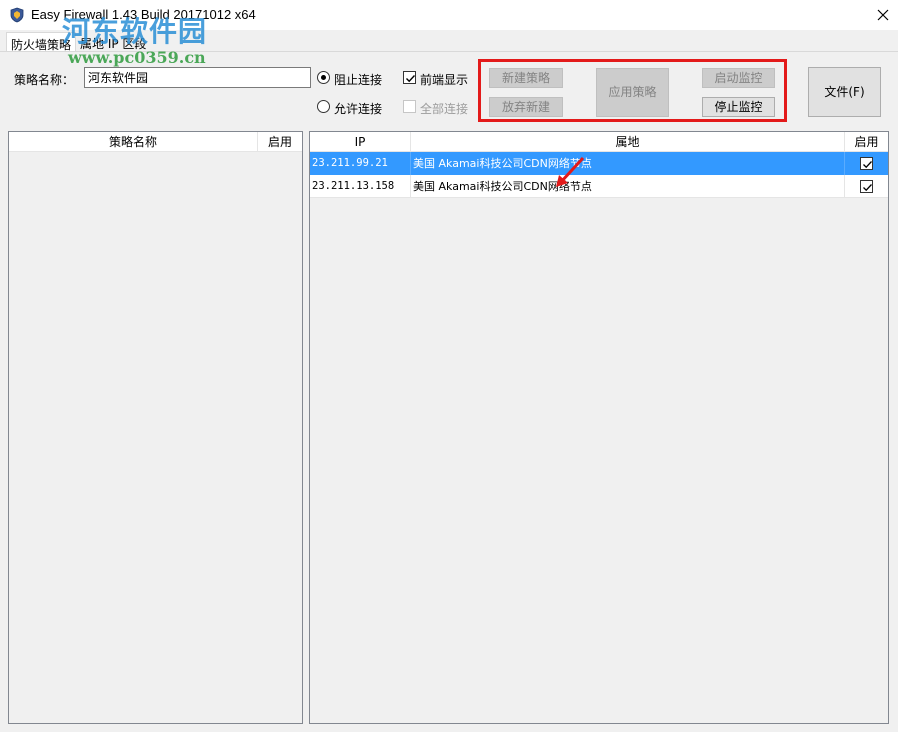 This screenshot has height=732, width=898. I want to click on highlight-box, so click(632, 90).